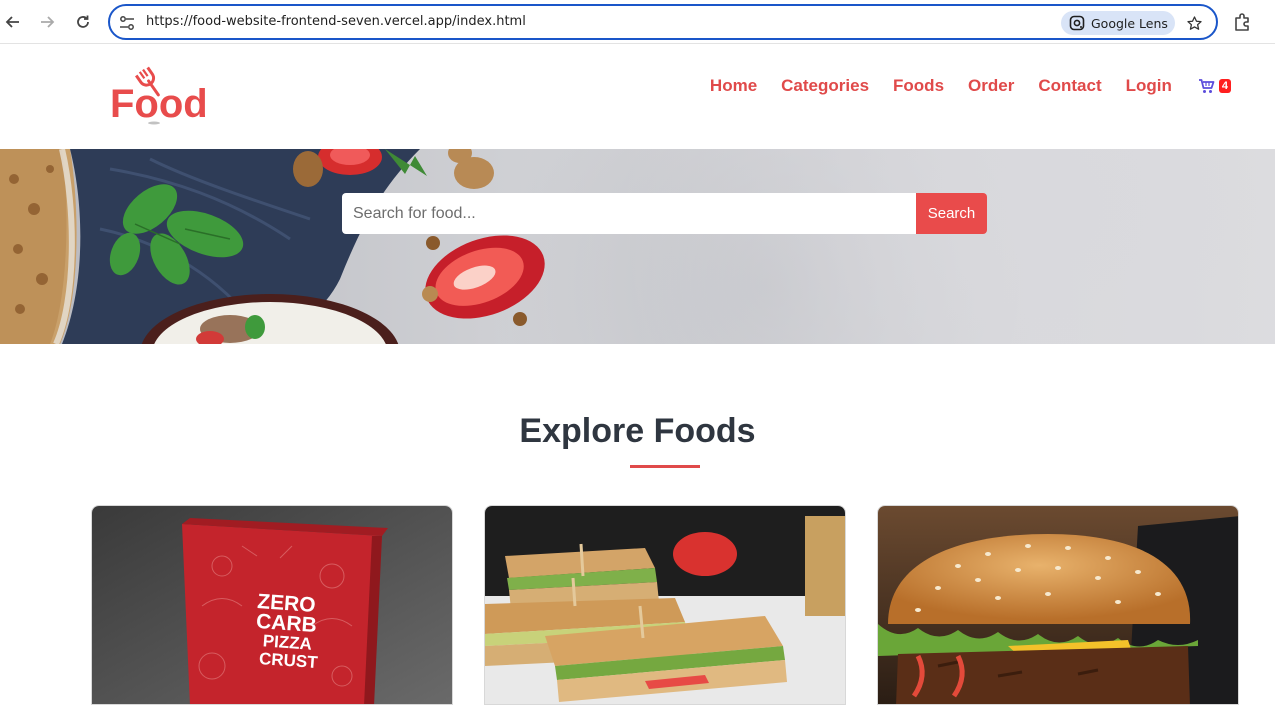 This screenshot has width=1275, height=705. What do you see at coordinates (951, 213) in the screenshot?
I see `search-button: Search` at bounding box center [951, 213].